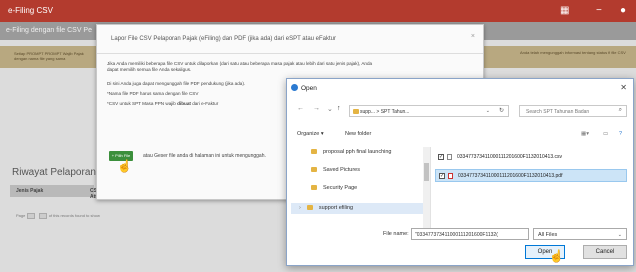 This screenshot has height=272, width=636. I want to click on cancel-button: Cancel, so click(605, 252).